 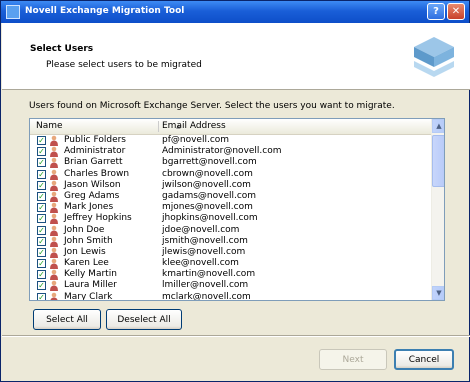 I want to click on user-email: bgarrett@novell.com, so click(x=209, y=162).